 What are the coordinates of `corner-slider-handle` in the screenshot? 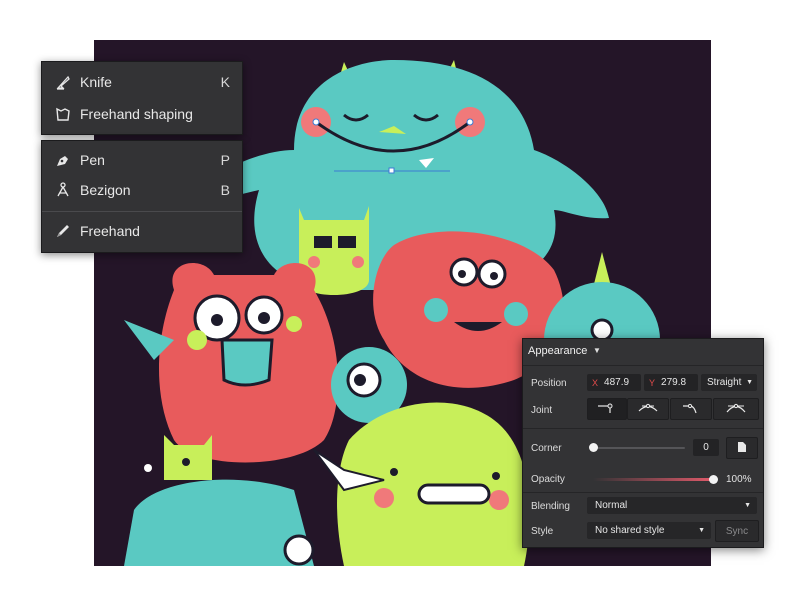 It's located at (593, 447).